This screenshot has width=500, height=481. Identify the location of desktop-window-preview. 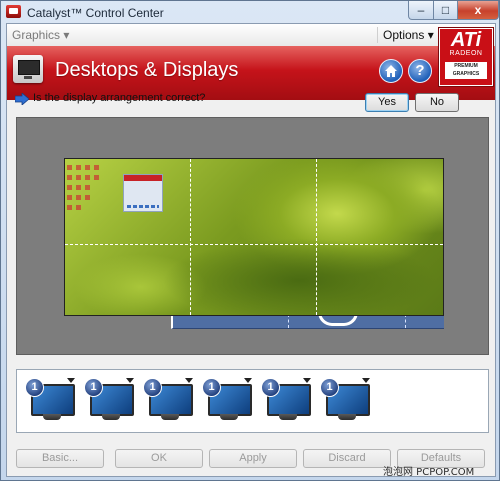
(143, 193).